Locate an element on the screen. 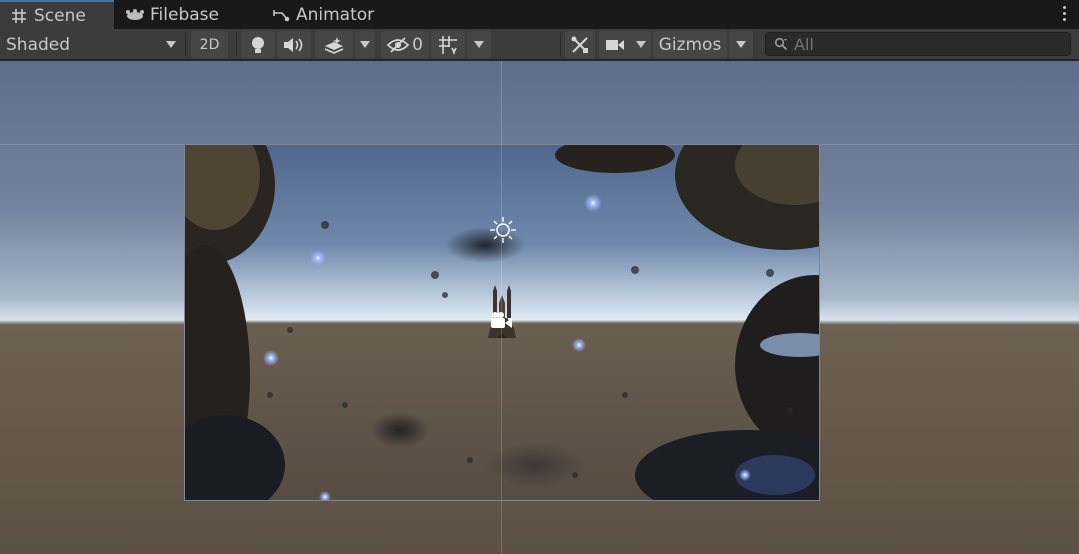  toggle-2d-button: 2D is located at coordinates (209, 44).